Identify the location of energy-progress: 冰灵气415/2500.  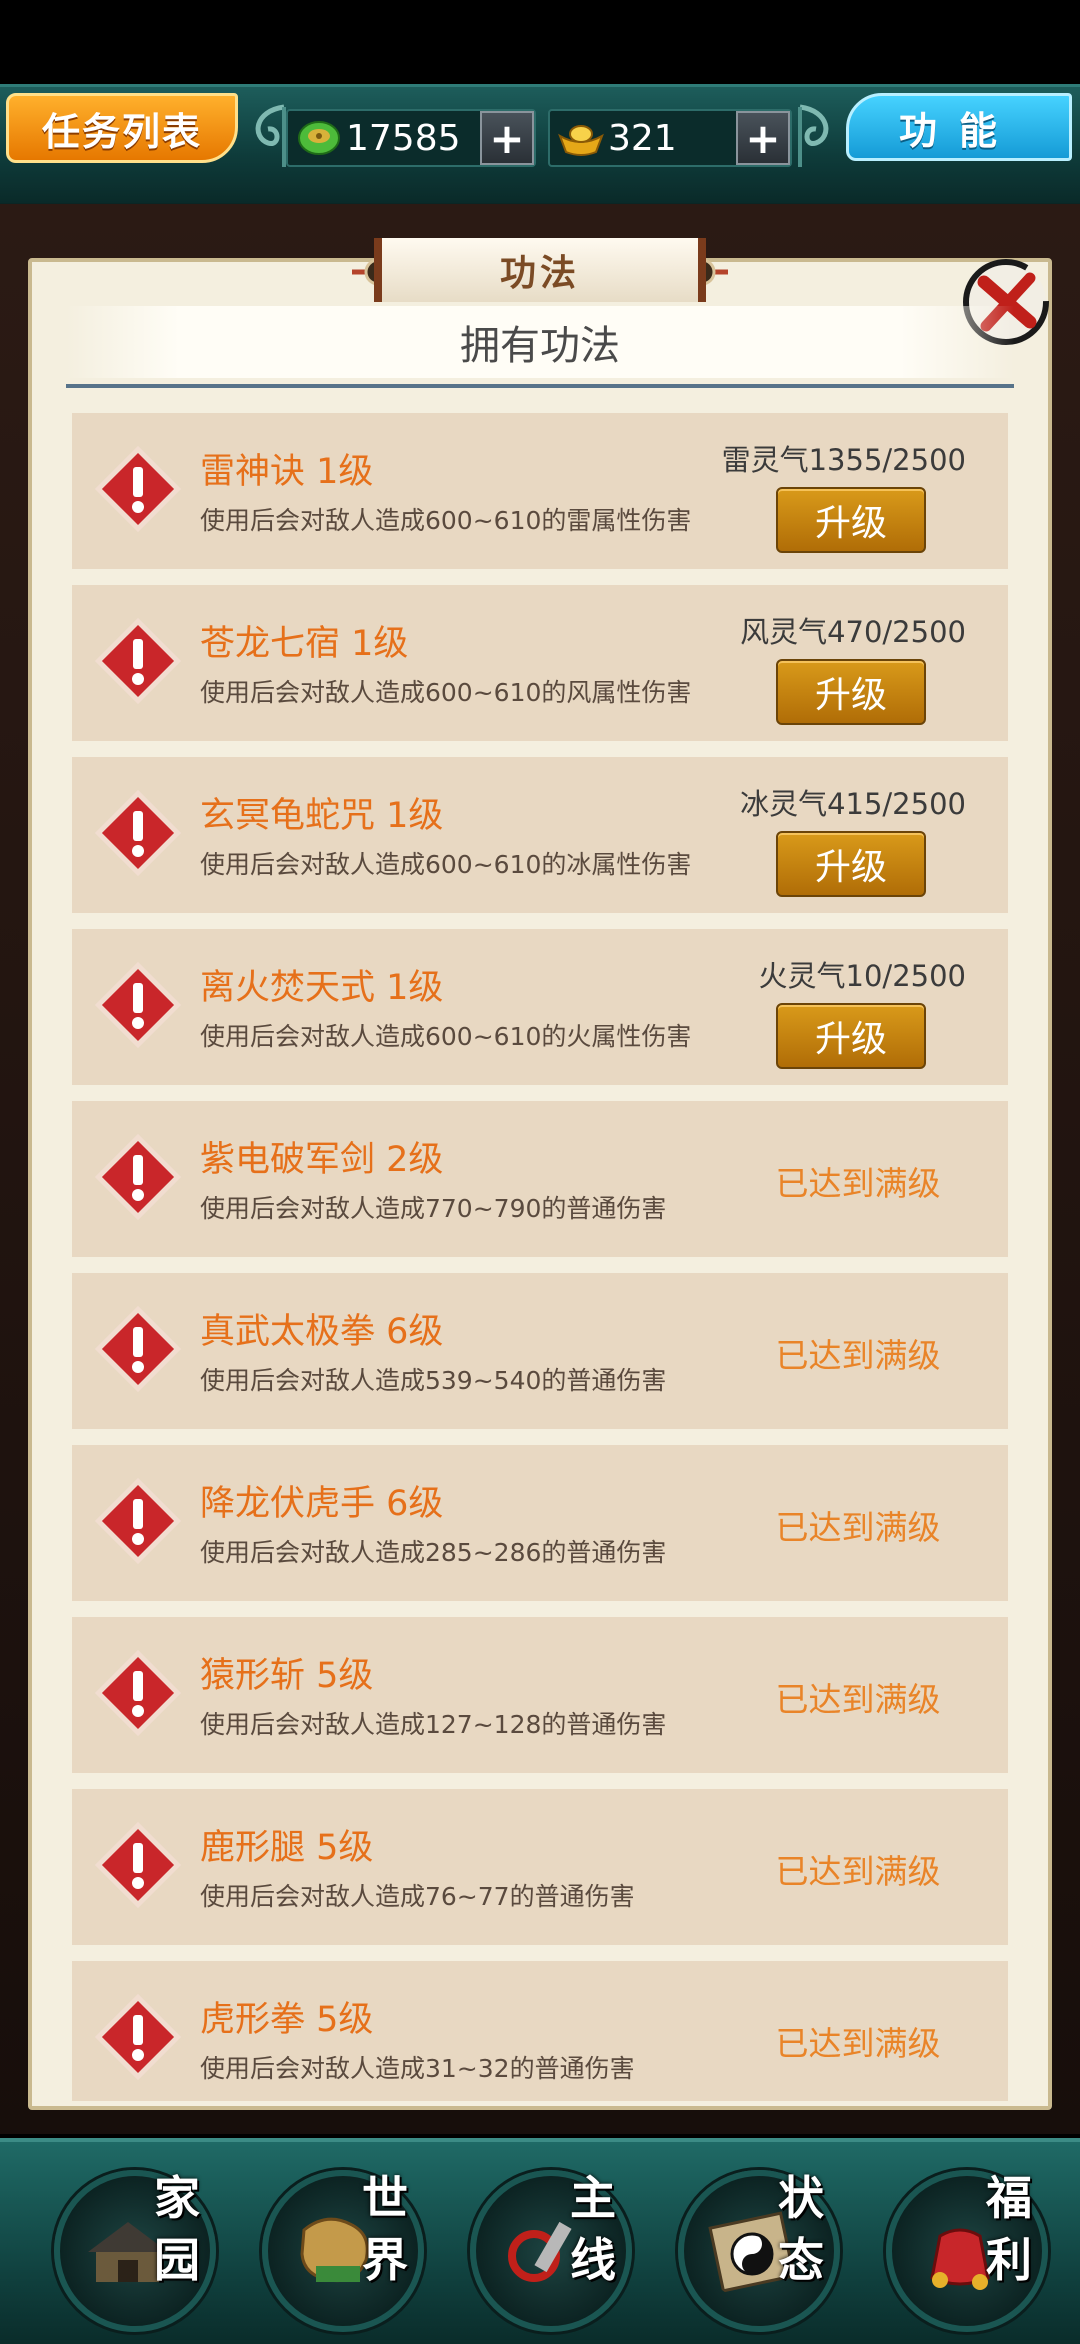
(853, 804).